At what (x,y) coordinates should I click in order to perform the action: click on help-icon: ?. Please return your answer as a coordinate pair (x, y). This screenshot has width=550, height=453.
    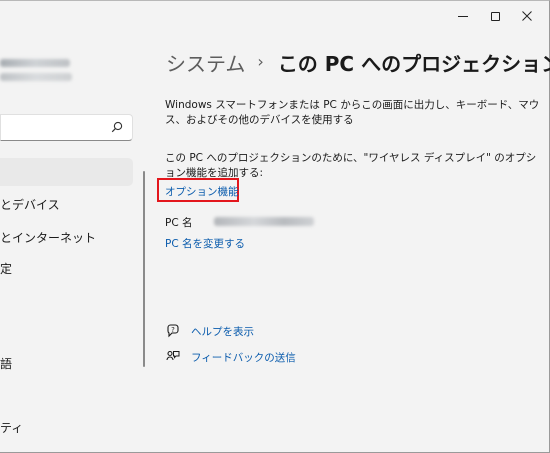
    Looking at the image, I should click on (173, 331).